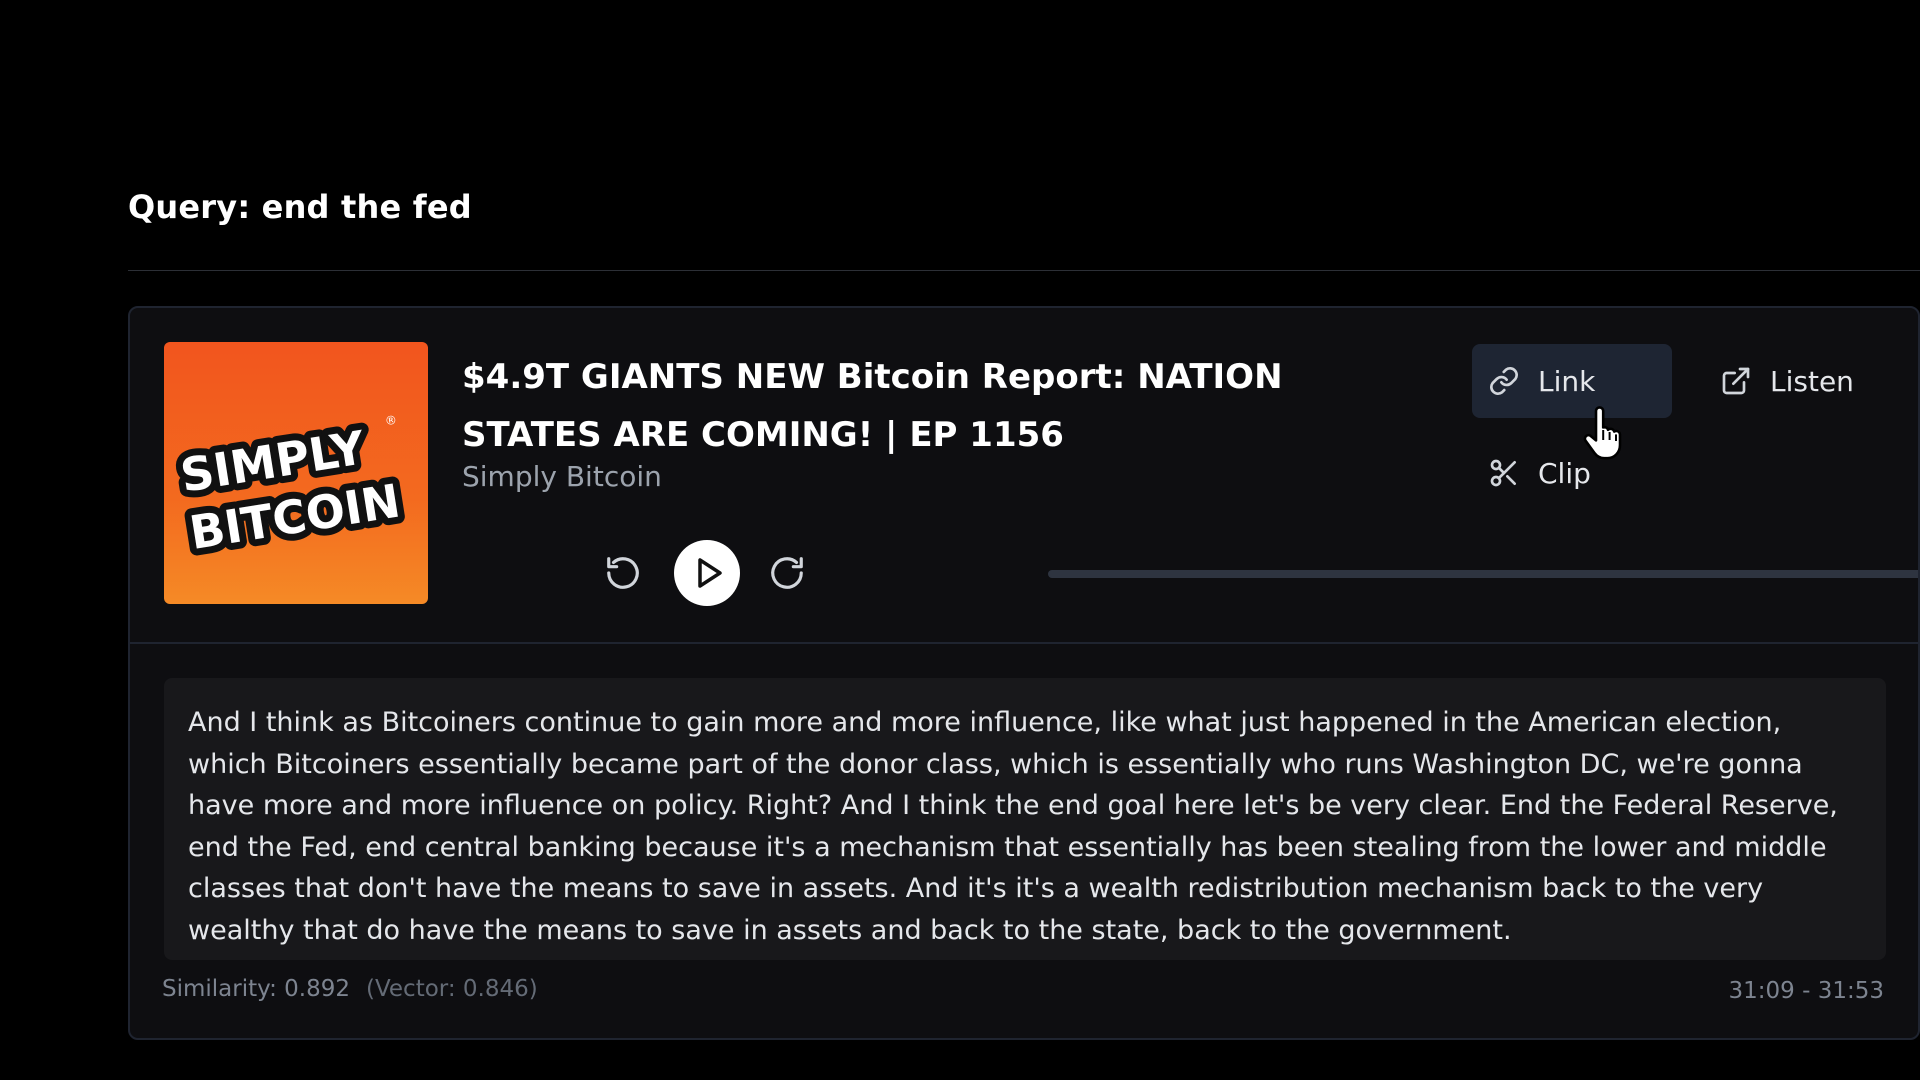 The image size is (1920, 1080). I want to click on query-heading: Query: end the fed, so click(300, 207).